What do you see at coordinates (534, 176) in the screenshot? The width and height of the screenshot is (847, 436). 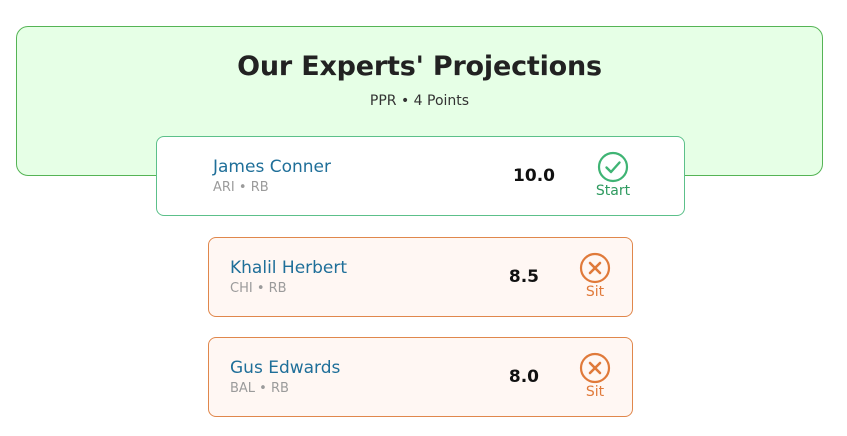 I see `player-projection: 10.0` at bounding box center [534, 176].